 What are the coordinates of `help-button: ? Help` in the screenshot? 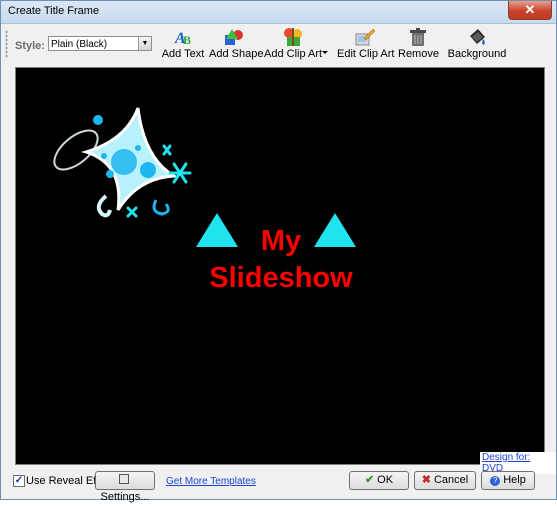 It's located at (508, 480).